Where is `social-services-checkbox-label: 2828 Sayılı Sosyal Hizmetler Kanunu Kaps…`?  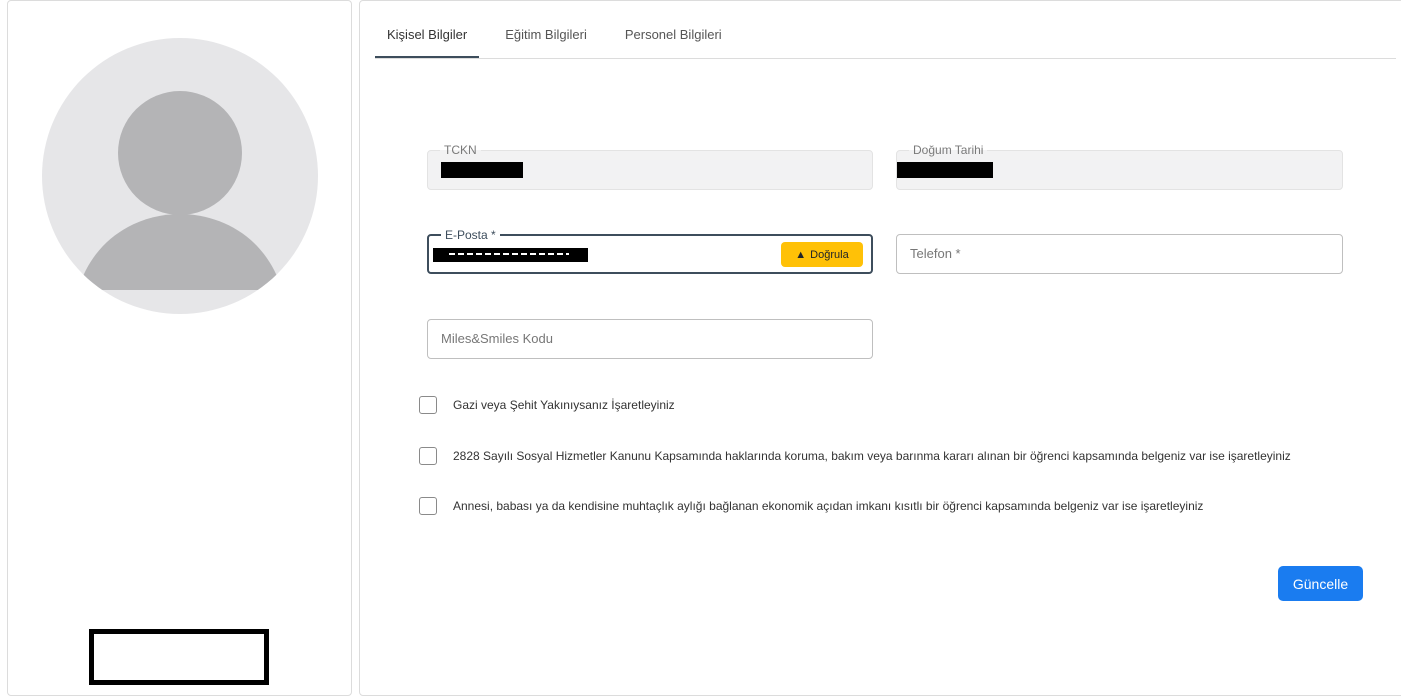 social-services-checkbox-label: 2828 Sayılı Sosyal Hizmetler Kanunu Kaps… is located at coordinates (872, 456).